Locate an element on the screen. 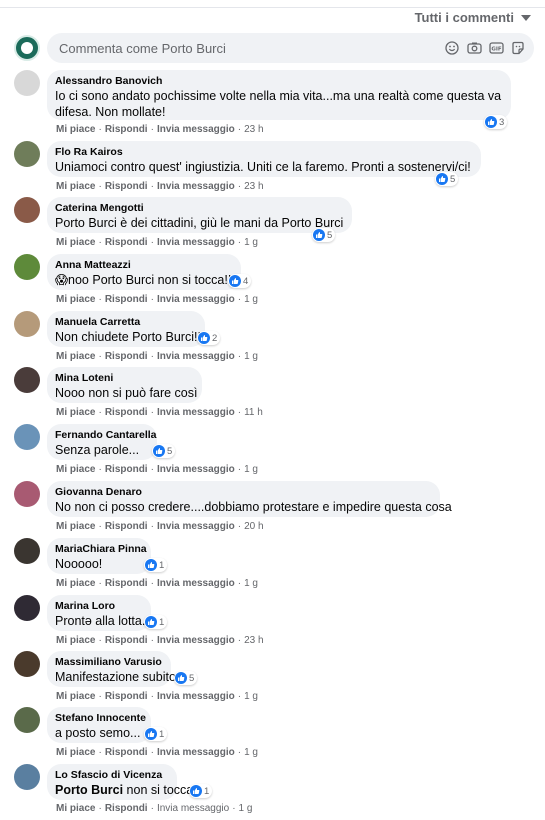 This screenshot has width=545, height=820. comment-author: Marina Loro is located at coordinates (98, 606).